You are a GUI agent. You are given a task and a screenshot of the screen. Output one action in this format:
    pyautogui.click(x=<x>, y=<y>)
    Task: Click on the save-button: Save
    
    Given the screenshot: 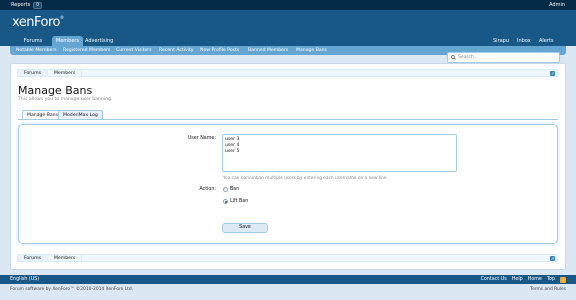 What is the action you would take?
    pyautogui.click(x=245, y=228)
    